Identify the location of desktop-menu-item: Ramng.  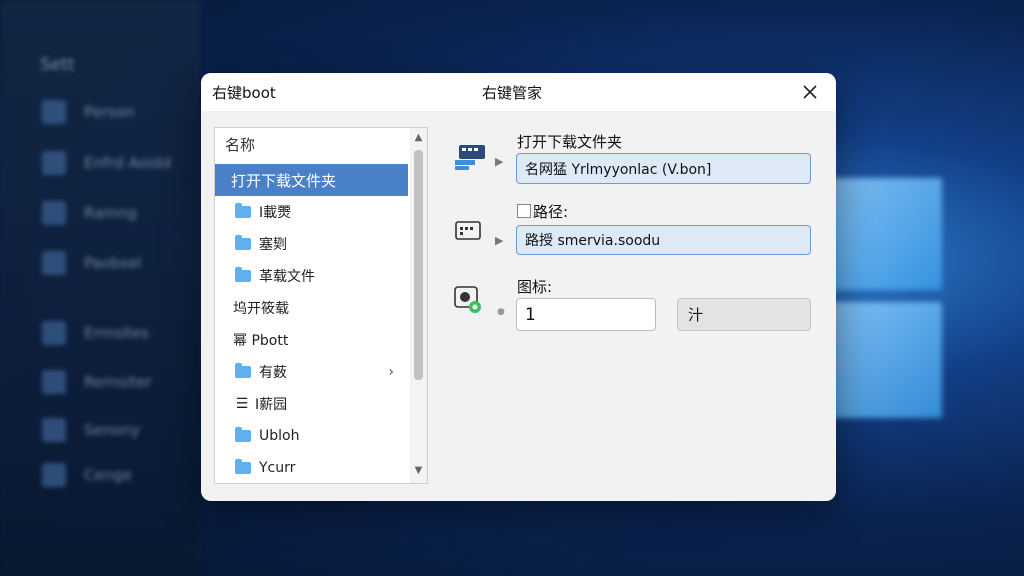
(89, 213).